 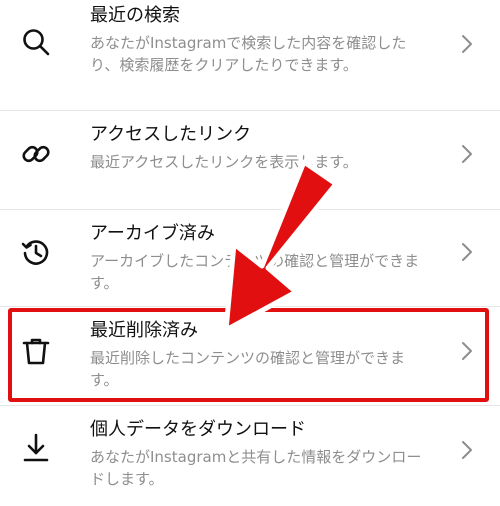 What do you see at coordinates (36, 351) in the screenshot?
I see `trash-icon` at bounding box center [36, 351].